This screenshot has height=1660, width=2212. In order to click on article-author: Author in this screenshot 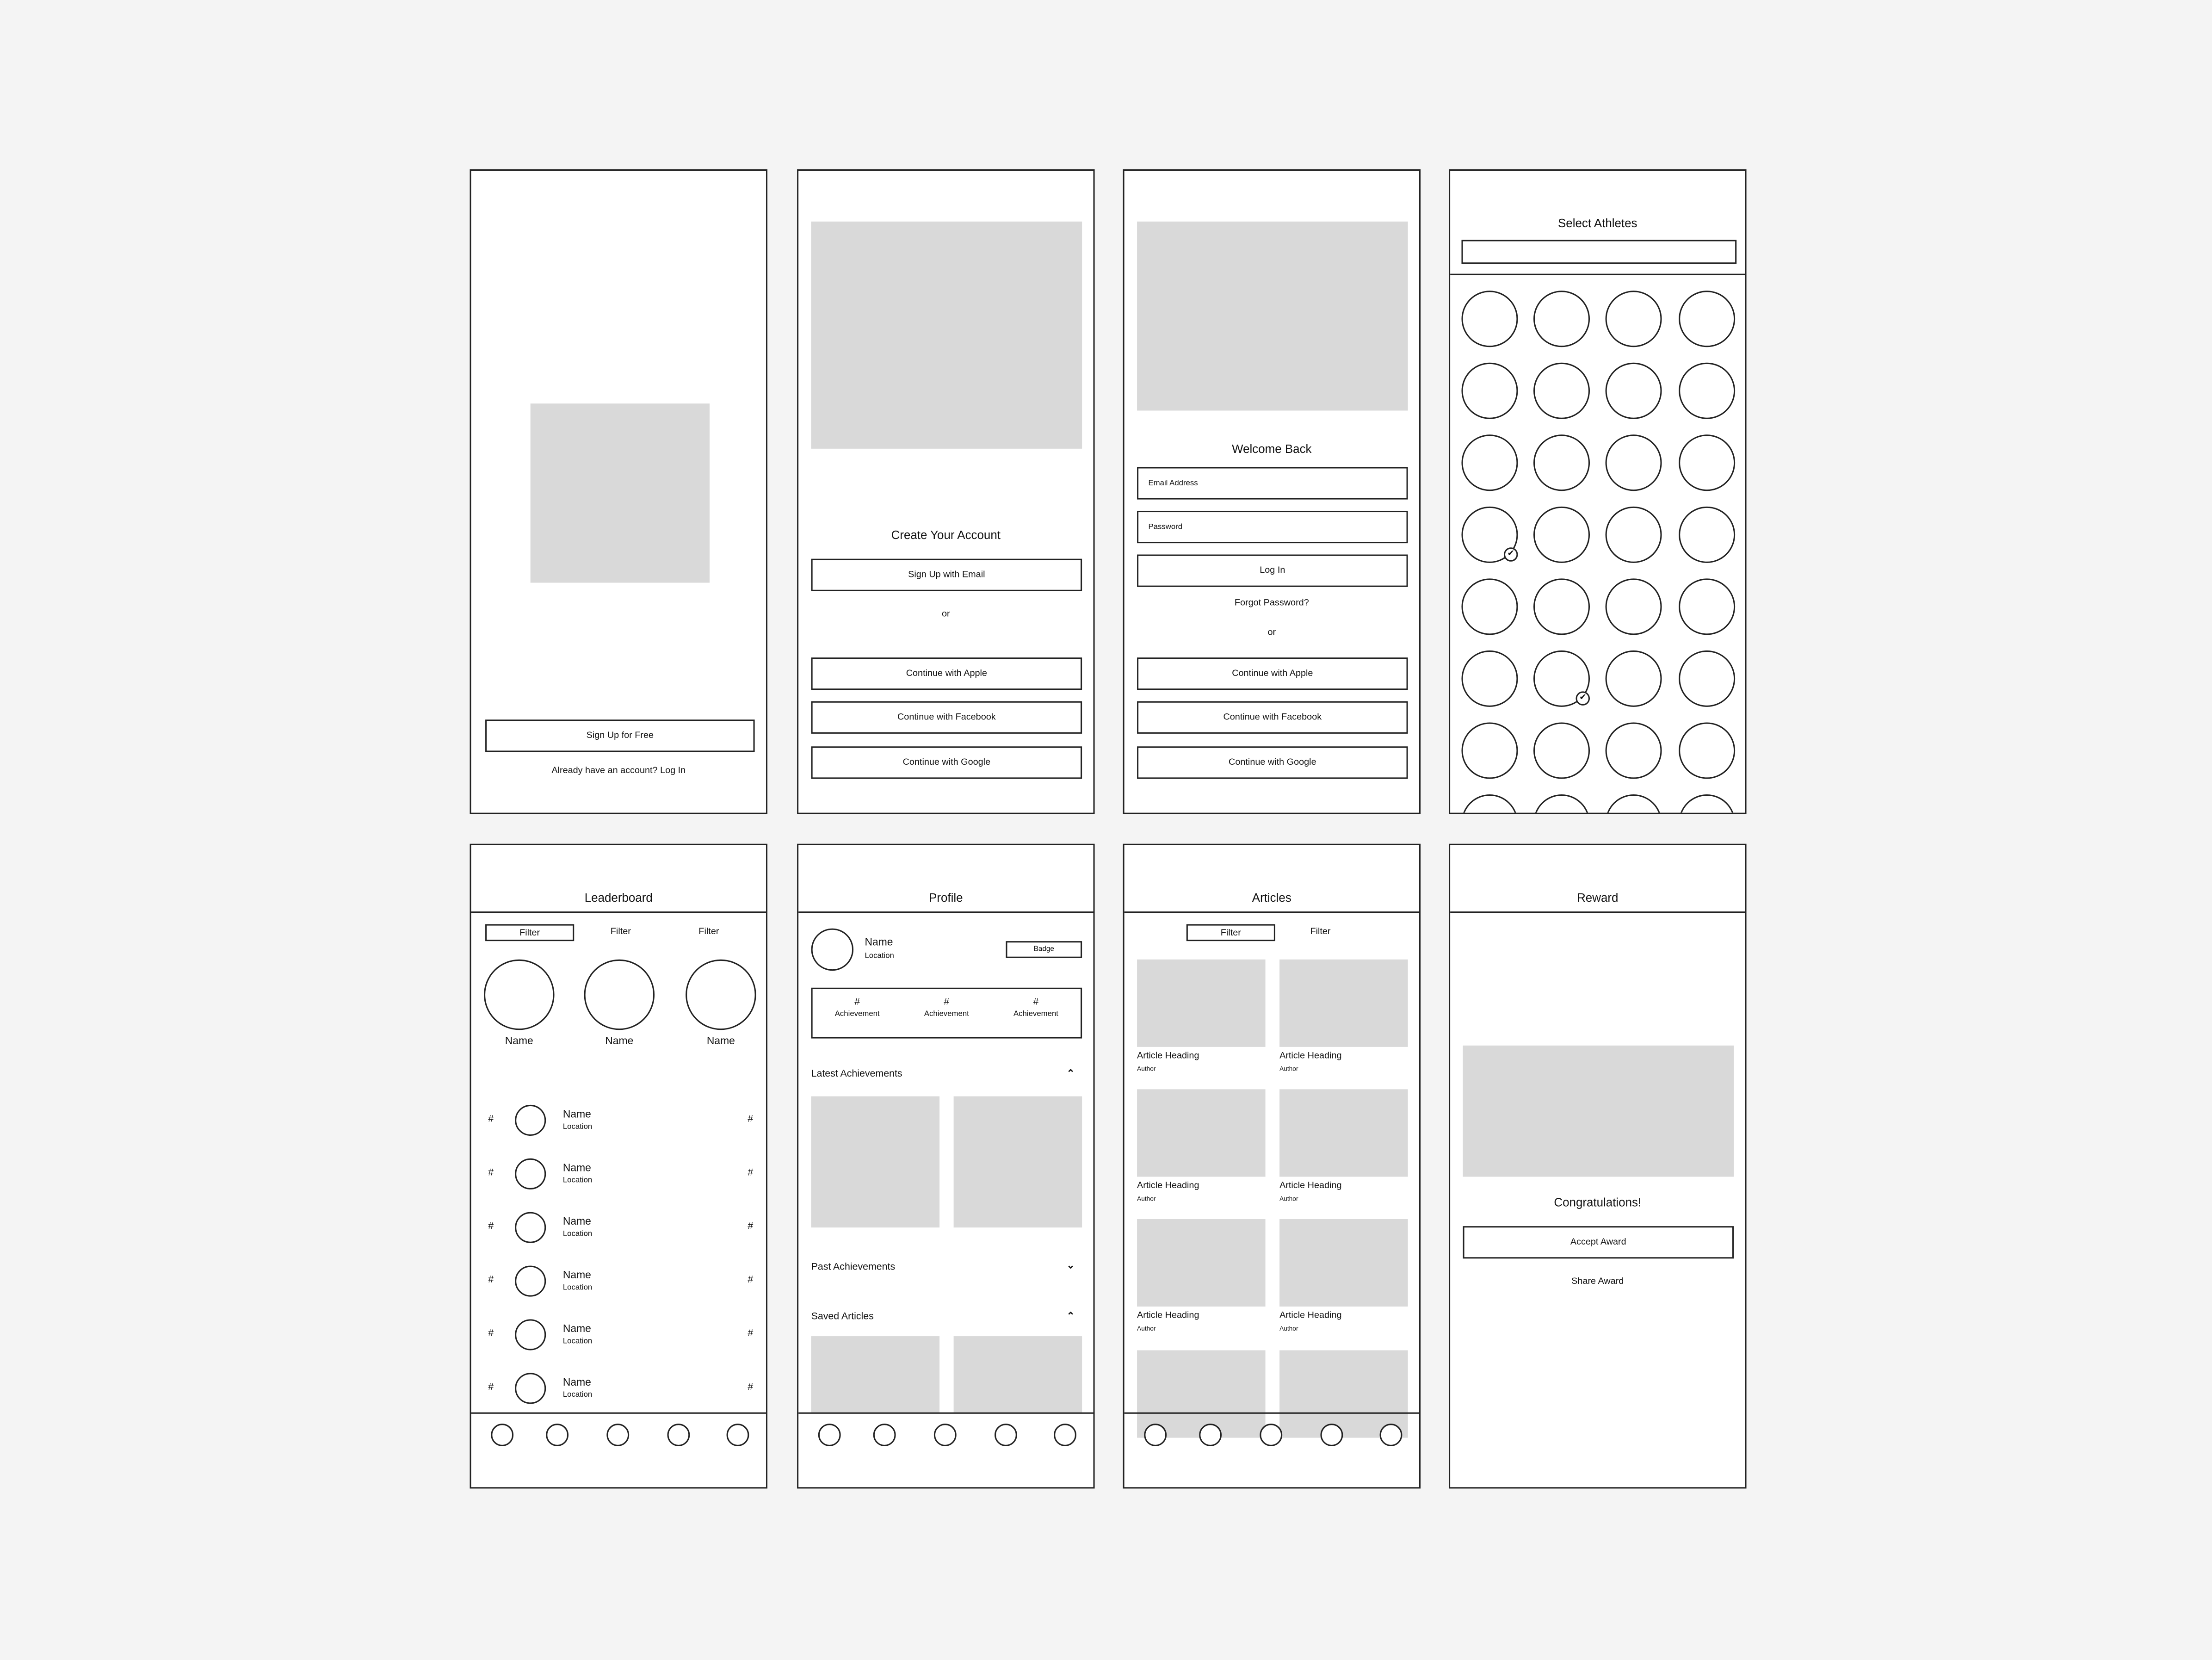, I will do `click(1288, 1068)`.